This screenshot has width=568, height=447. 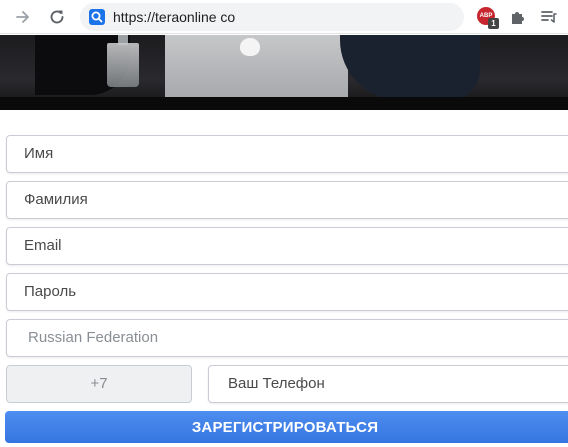 I want to click on reading-list-button, so click(x=549, y=17).